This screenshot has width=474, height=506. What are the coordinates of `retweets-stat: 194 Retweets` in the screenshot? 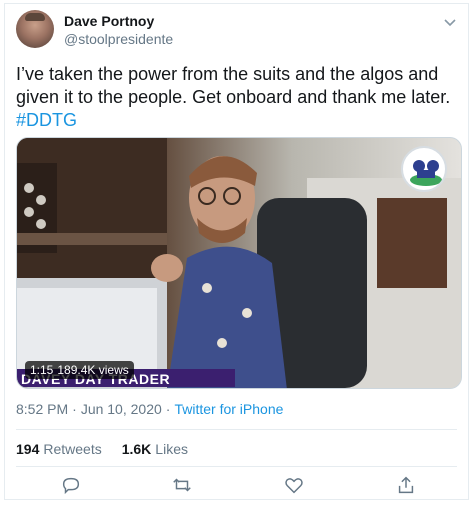 It's located at (59, 449).